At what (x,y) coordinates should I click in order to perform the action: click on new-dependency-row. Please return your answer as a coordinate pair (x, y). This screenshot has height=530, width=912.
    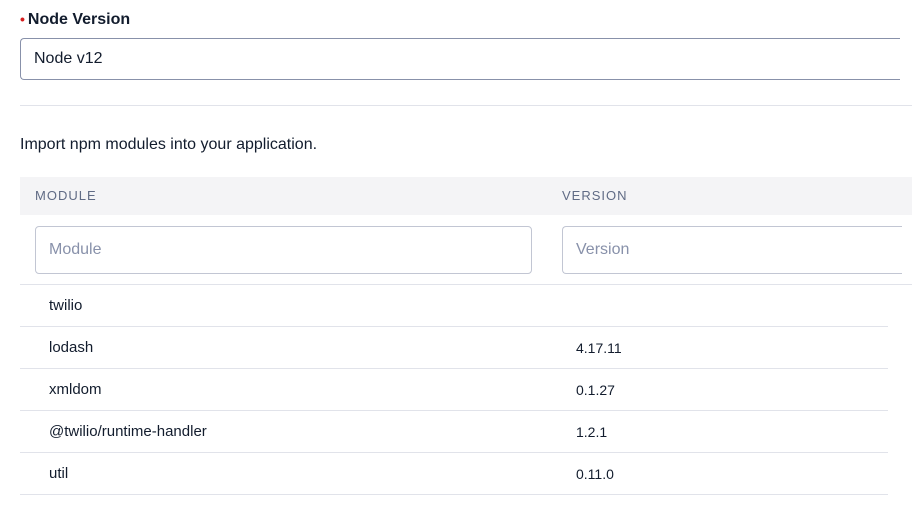
    Looking at the image, I should click on (466, 250).